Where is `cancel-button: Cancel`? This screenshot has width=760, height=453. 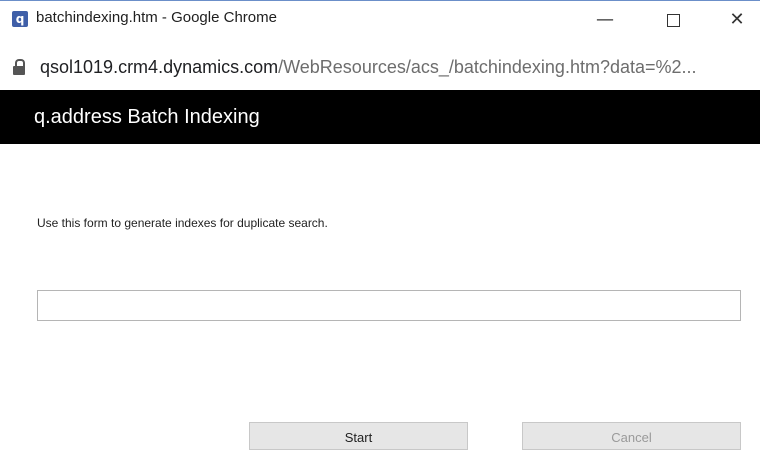 cancel-button: Cancel is located at coordinates (631, 436).